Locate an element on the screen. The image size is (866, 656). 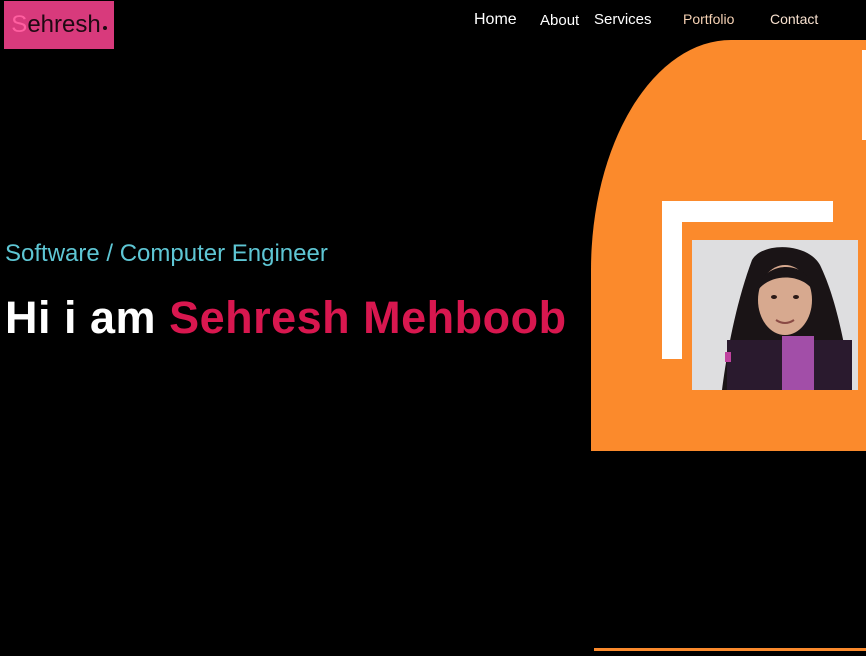
hero-greeting: Hi i am is located at coordinates (87, 317).